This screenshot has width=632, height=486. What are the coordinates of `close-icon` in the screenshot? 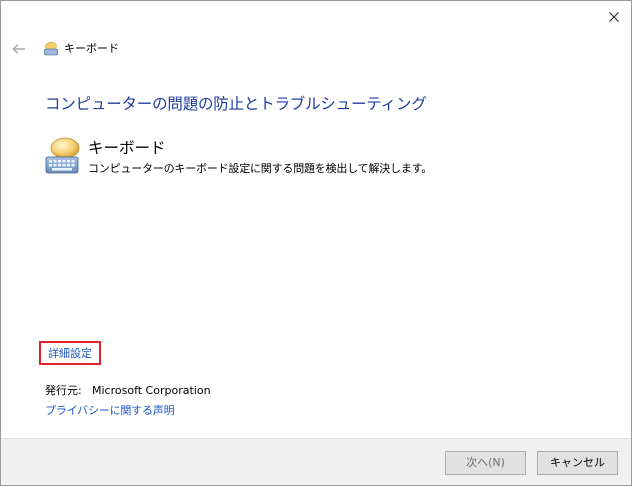 It's located at (614, 17).